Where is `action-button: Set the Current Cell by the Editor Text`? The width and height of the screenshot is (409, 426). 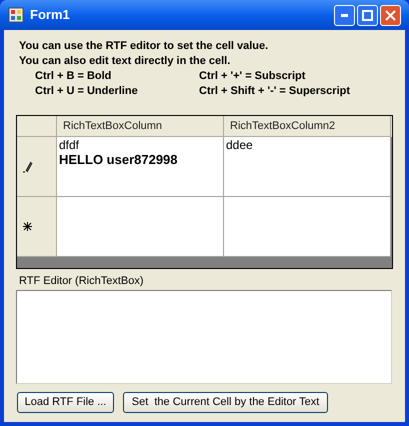
action-button: Set the Current Cell by the Editor Text is located at coordinates (225, 402).